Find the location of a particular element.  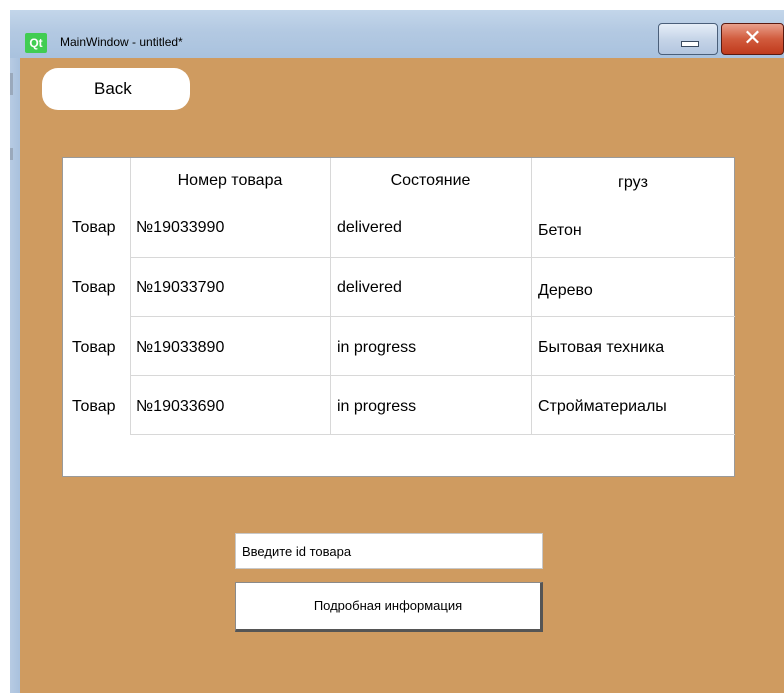

cell-number: №19033790 is located at coordinates (180, 288).